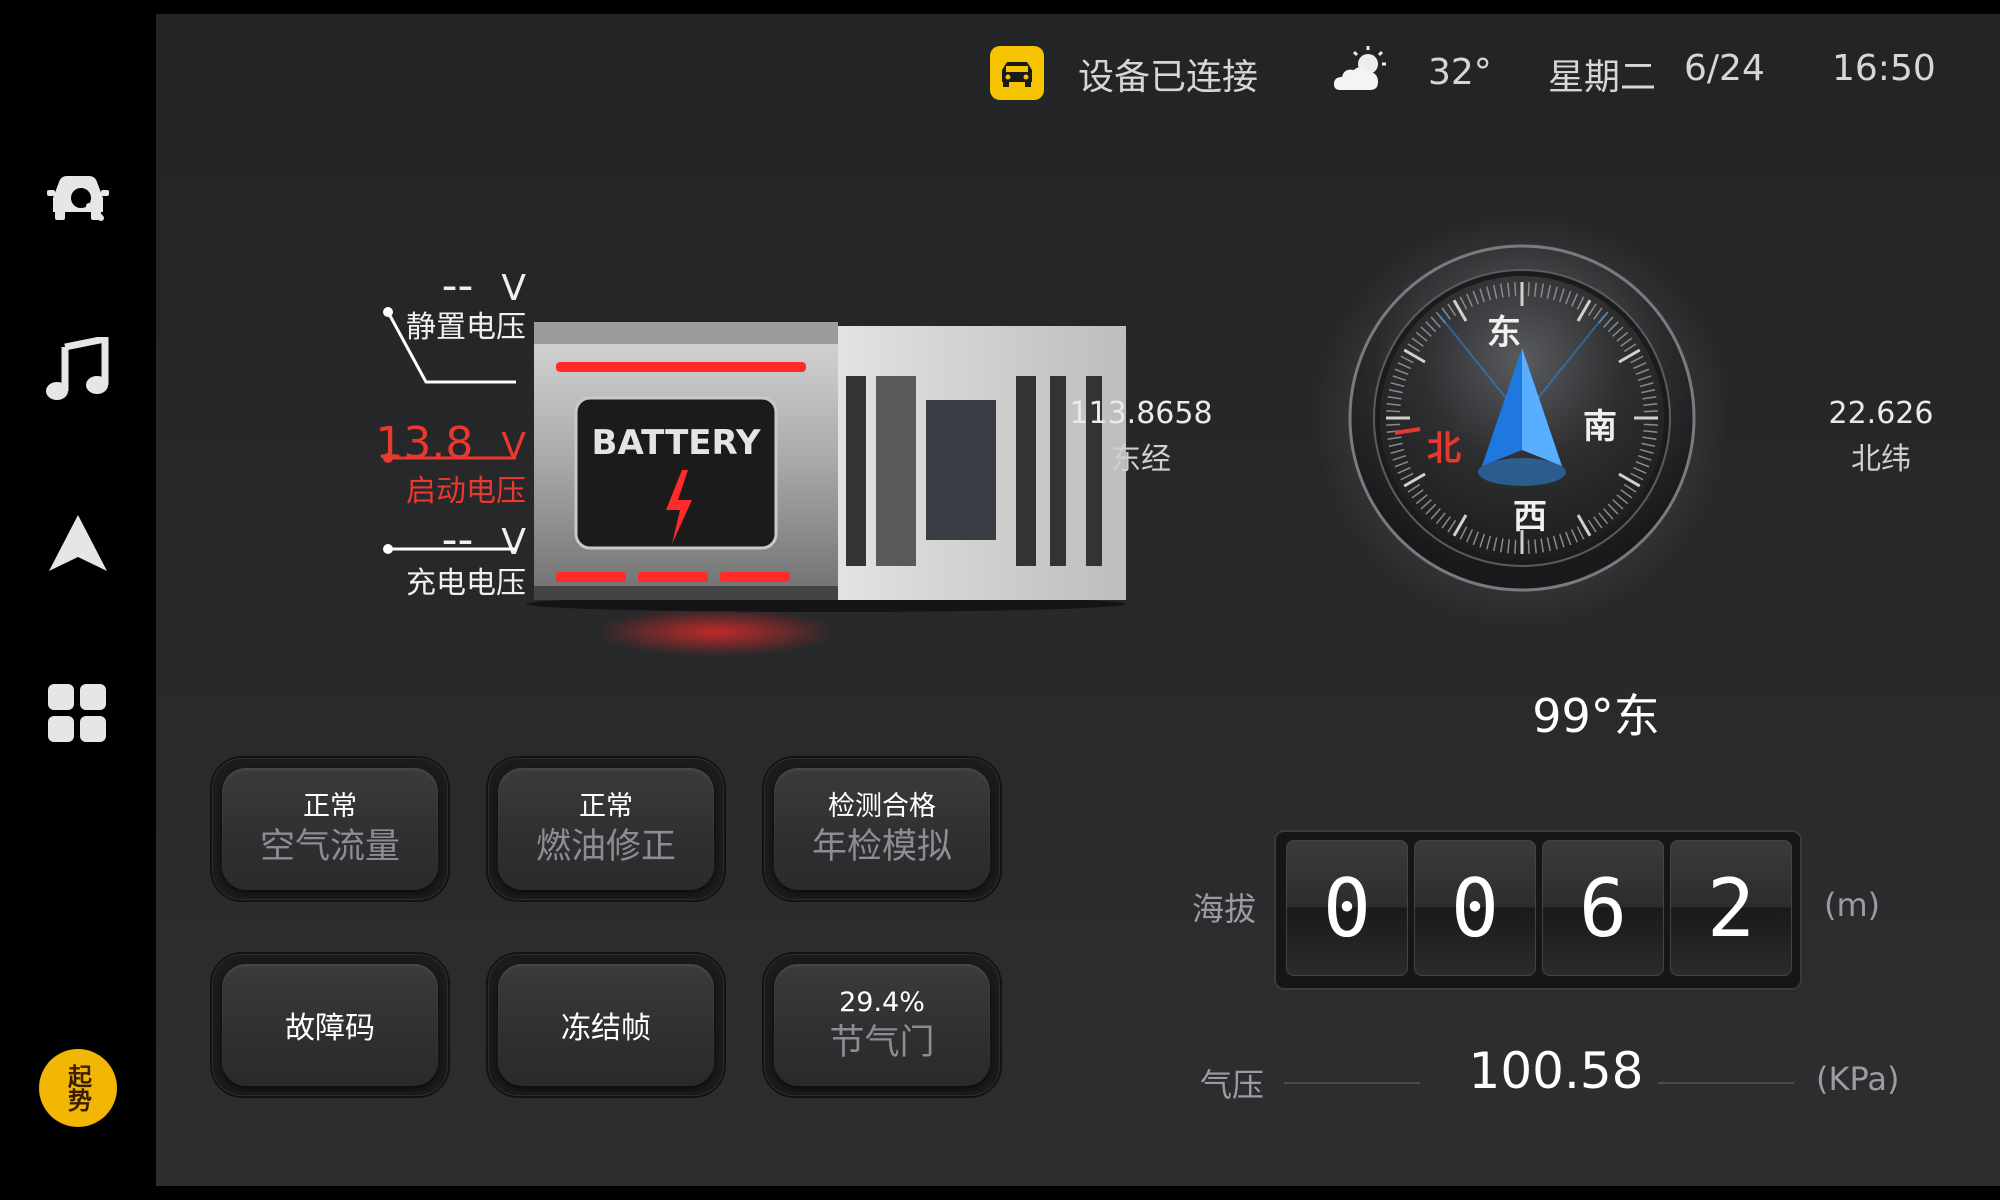 This screenshot has width=2000, height=1200. Describe the element at coordinates (78, 544) in the screenshot. I see `navigation-arrow-icon` at that location.